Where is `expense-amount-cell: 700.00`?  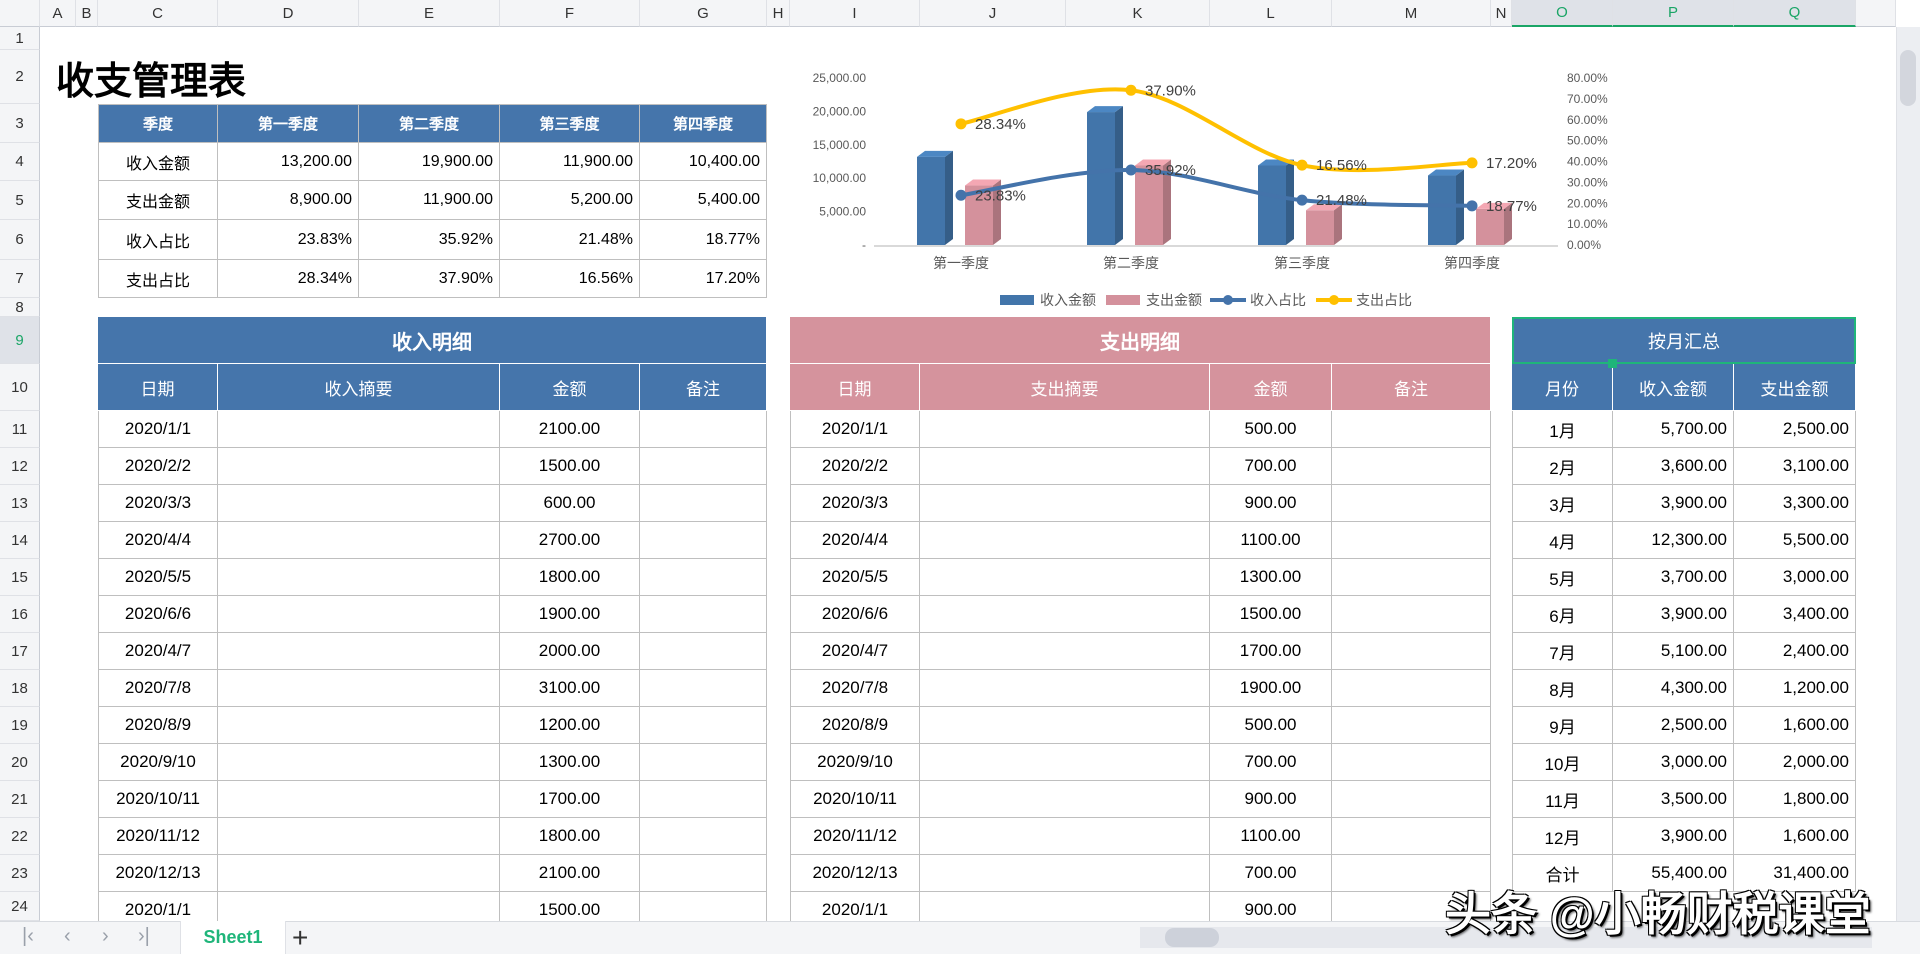 expense-amount-cell: 700.00 is located at coordinates (1271, 762).